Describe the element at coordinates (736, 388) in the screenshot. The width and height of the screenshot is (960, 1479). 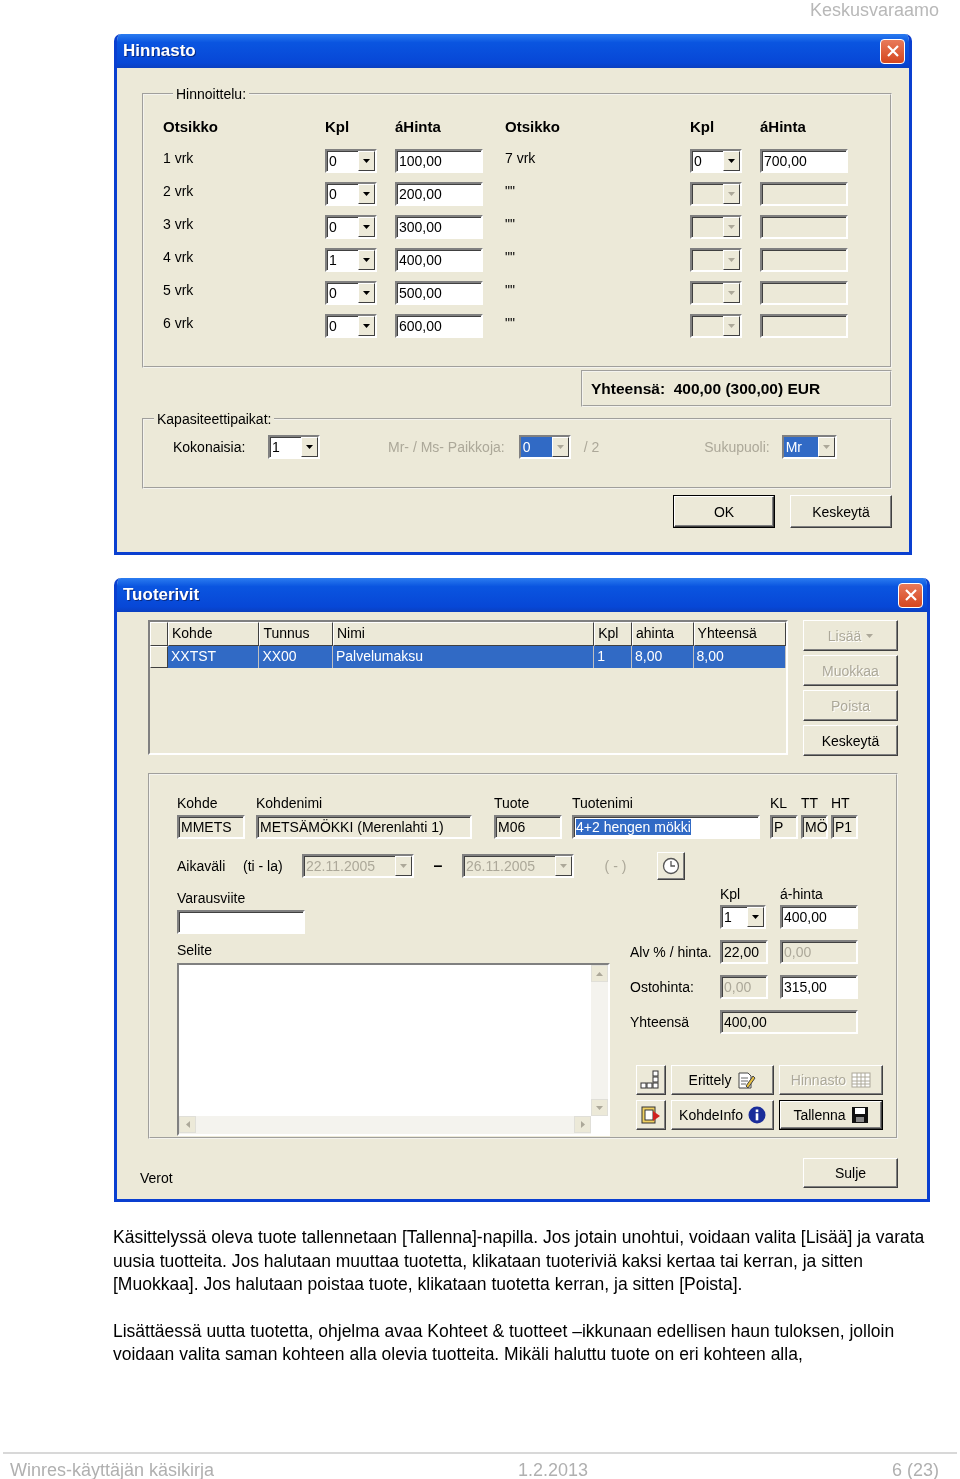
I see `total-summary: Yhteensä: 400,00 (300,00) EUR` at that location.